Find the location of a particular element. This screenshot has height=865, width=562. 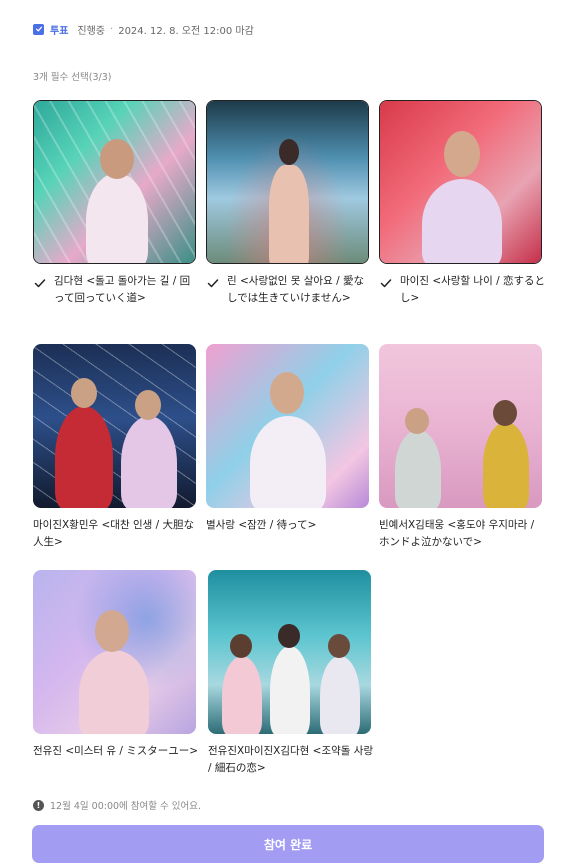

vote-option-card: 린 <사랑없인 못 살아요 / 愛なしでは生きていけません> is located at coordinates (289, 203).